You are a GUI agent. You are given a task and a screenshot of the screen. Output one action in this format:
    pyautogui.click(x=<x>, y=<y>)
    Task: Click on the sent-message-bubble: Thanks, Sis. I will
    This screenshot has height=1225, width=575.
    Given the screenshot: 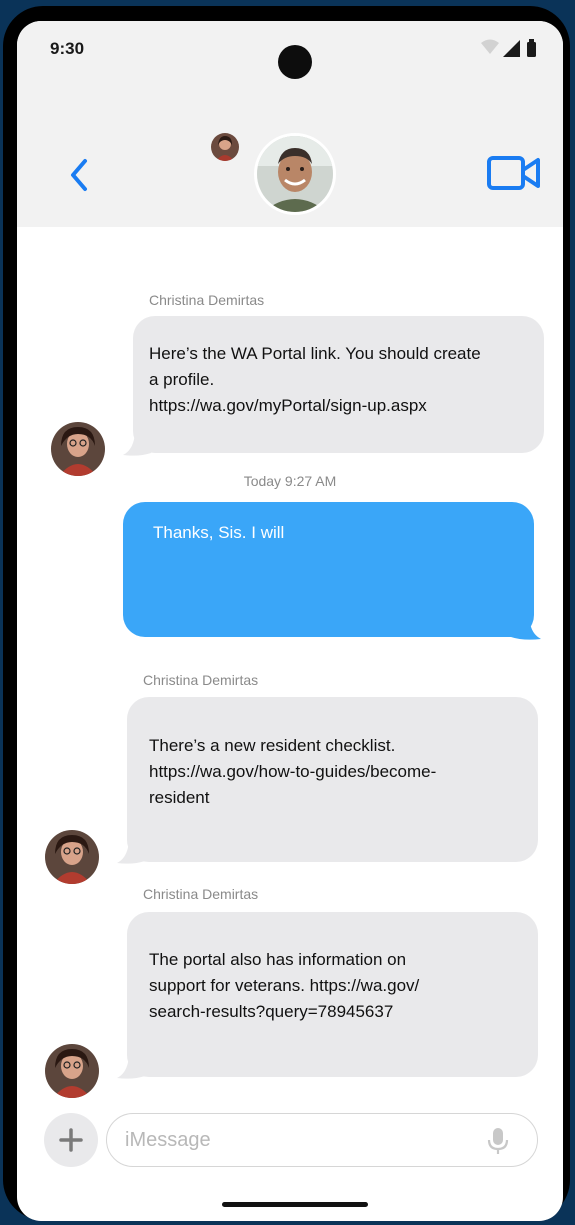 What is the action you would take?
    pyautogui.click(x=328, y=569)
    